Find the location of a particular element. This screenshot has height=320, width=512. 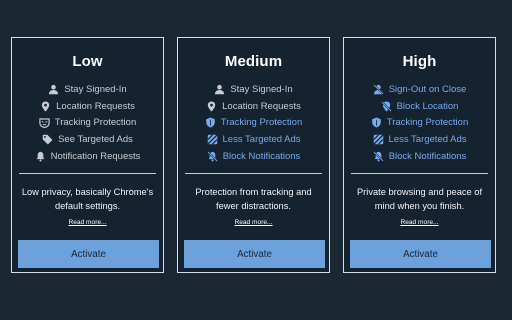

feature-label: Notification Requests is located at coordinates (95, 156).